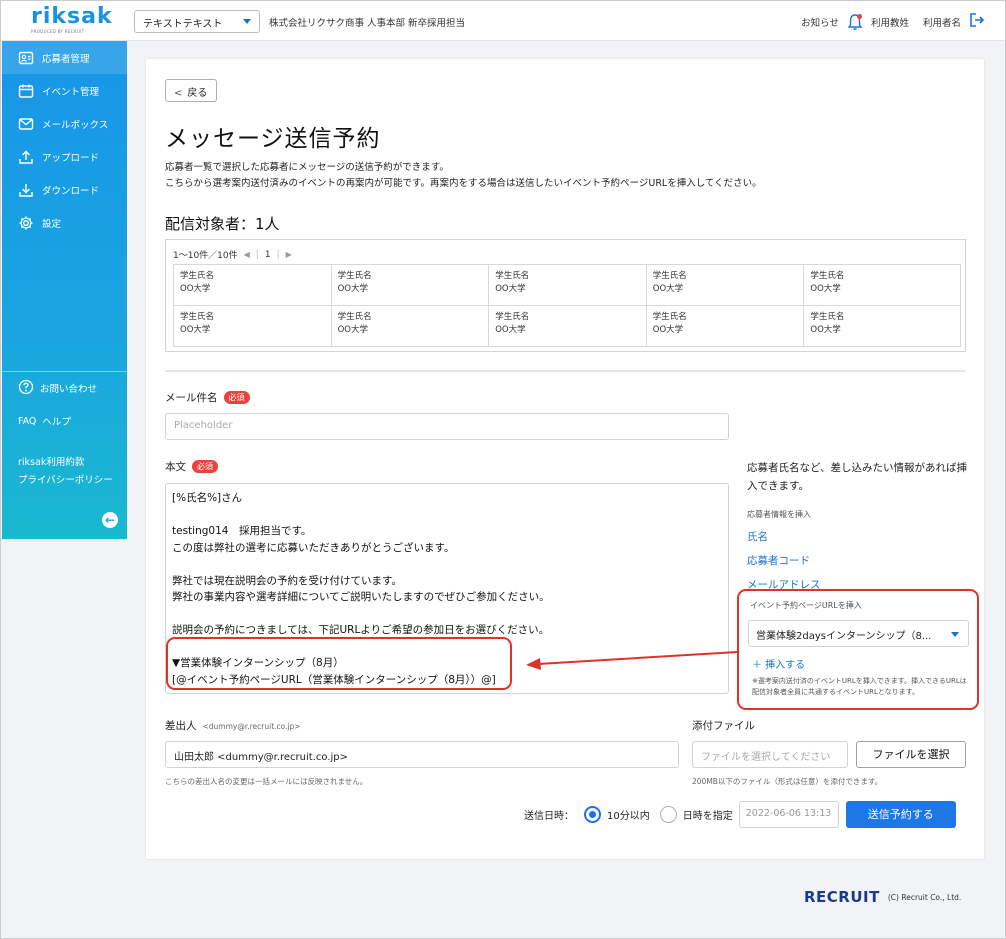 This screenshot has height=939, width=1006. What do you see at coordinates (289, 254) in the screenshot?
I see `next-page-icon: ▶` at bounding box center [289, 254].